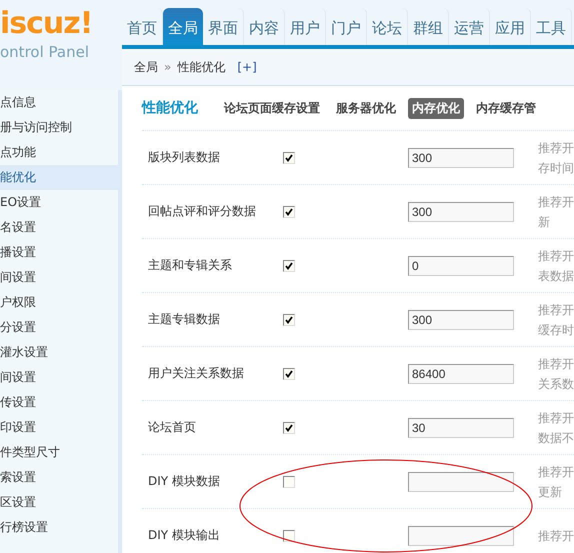 Image resolution: width=574 pixels, height=553 pixels. What do you see at coordinates (59, 152) in the screenshot?
I see `sidebar-item: 点功能` at bounding box center [59, 152].